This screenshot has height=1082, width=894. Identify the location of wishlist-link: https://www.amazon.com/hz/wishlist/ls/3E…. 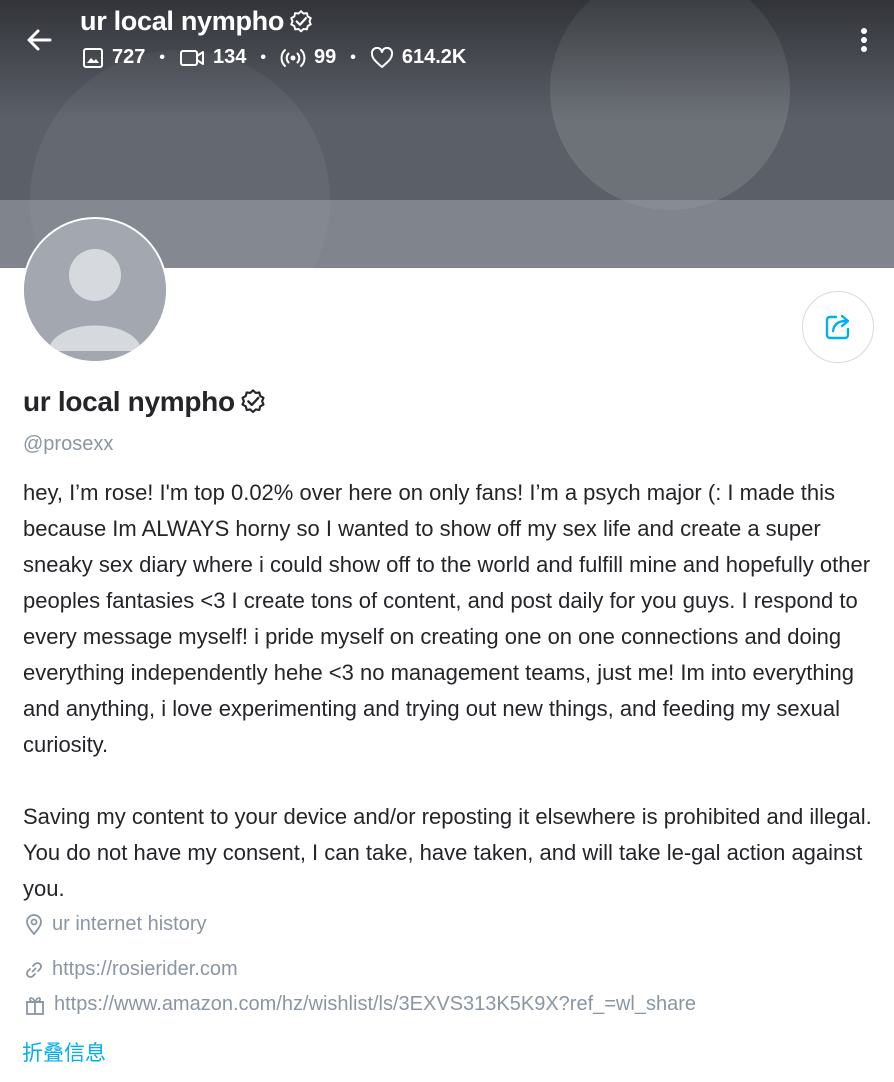
(375, 1004).